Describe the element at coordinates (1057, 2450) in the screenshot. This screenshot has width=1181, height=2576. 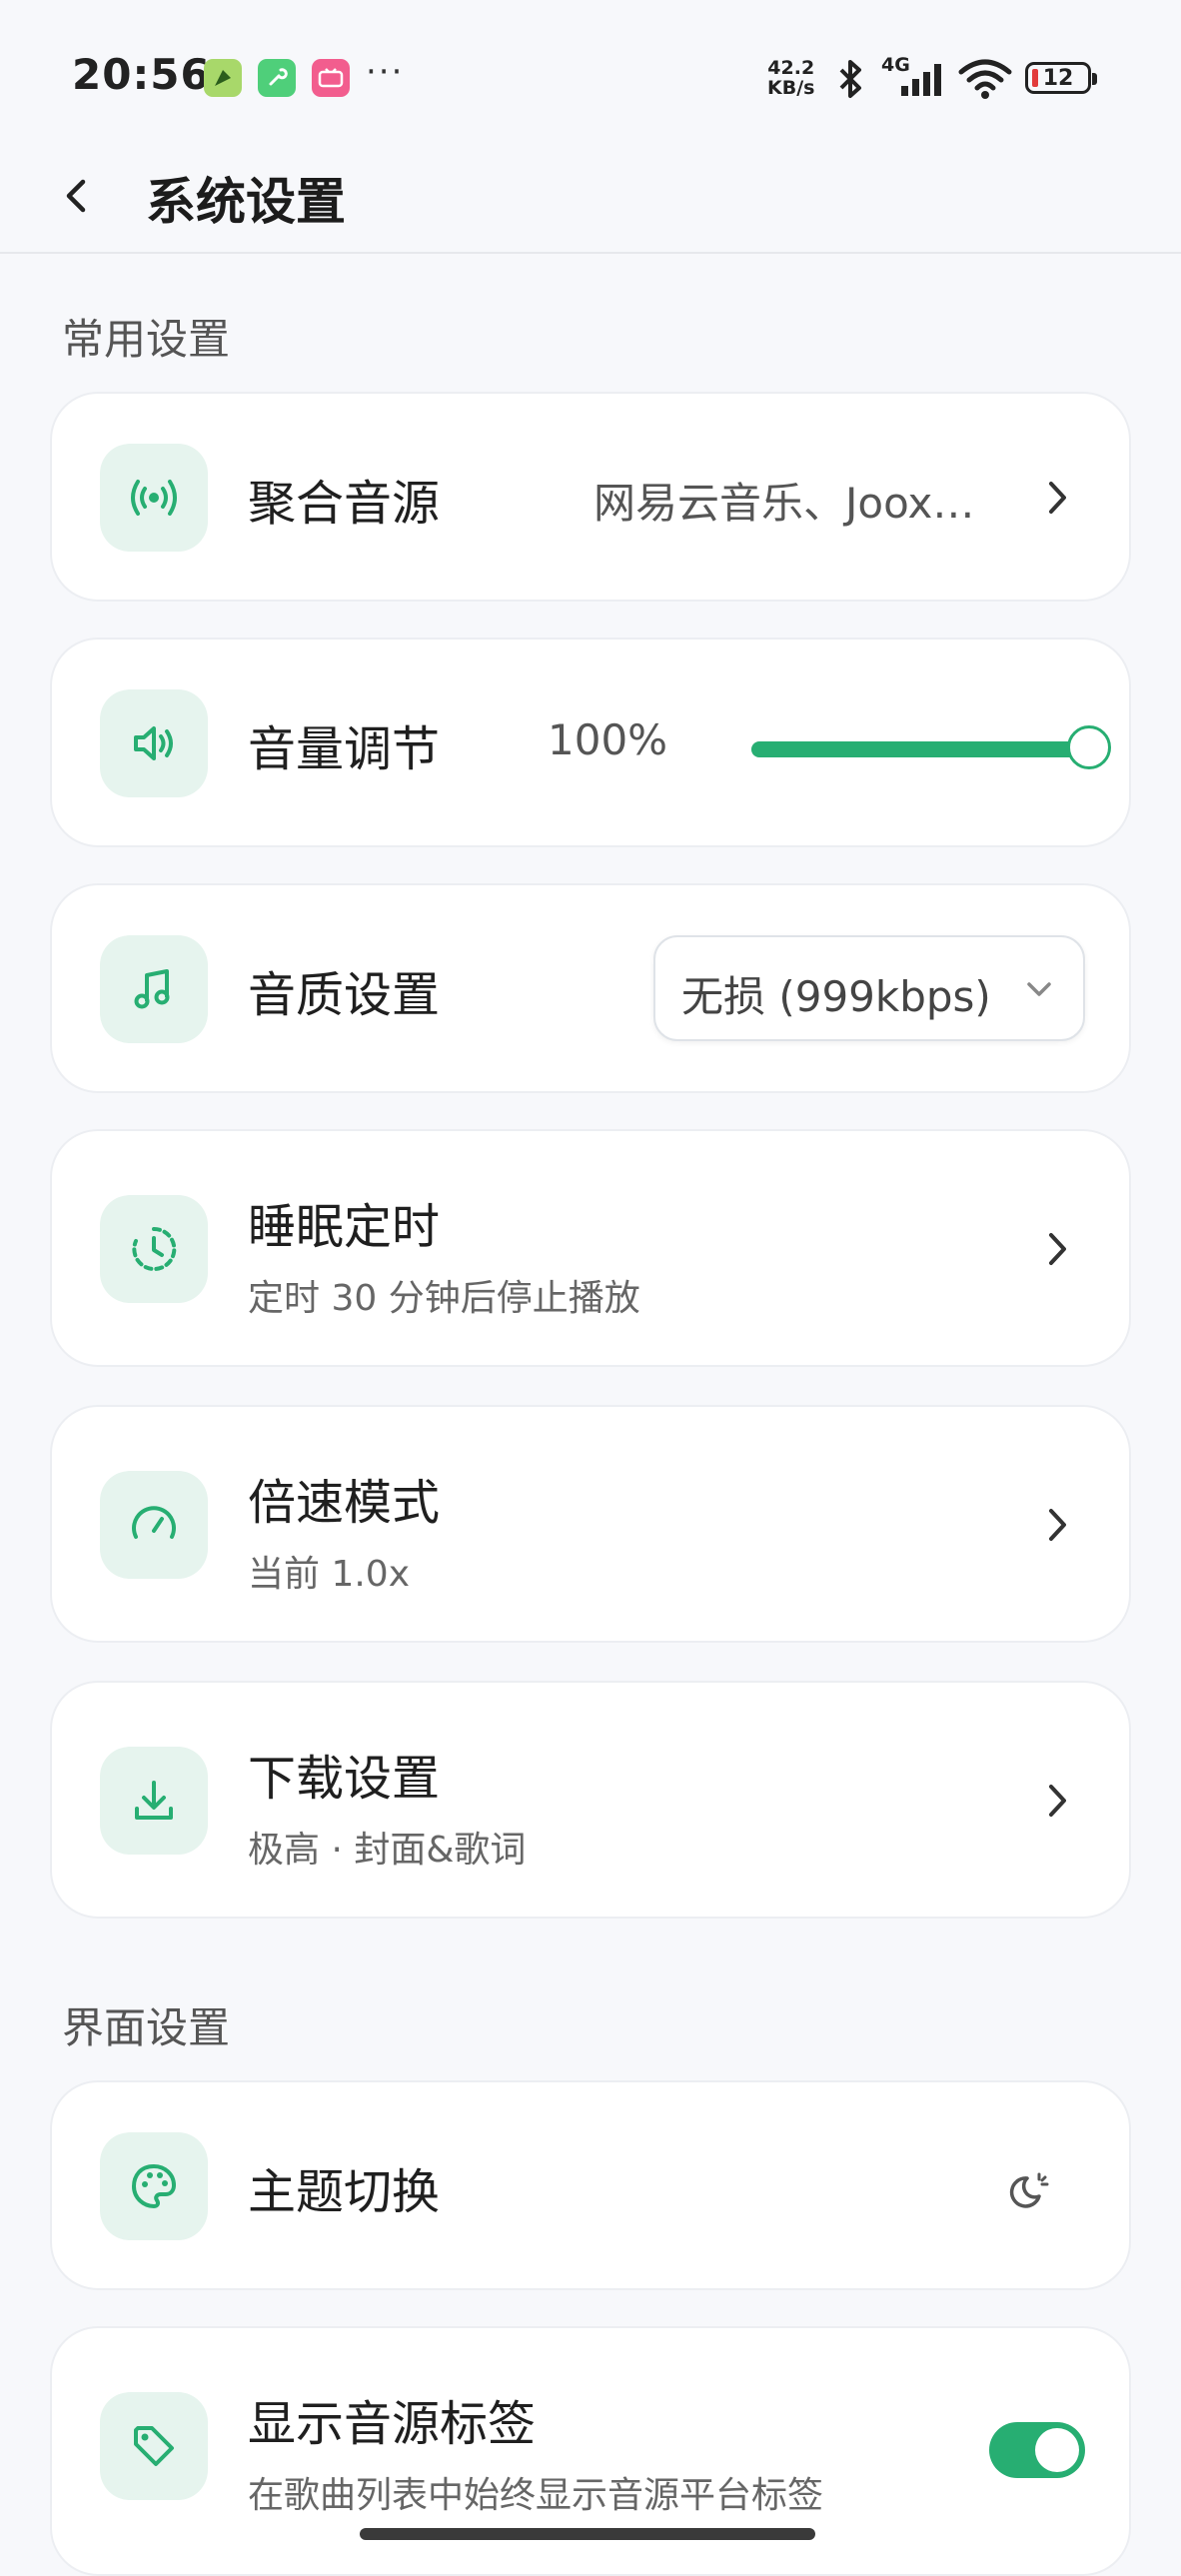
I see `toggle-knob` at that location.